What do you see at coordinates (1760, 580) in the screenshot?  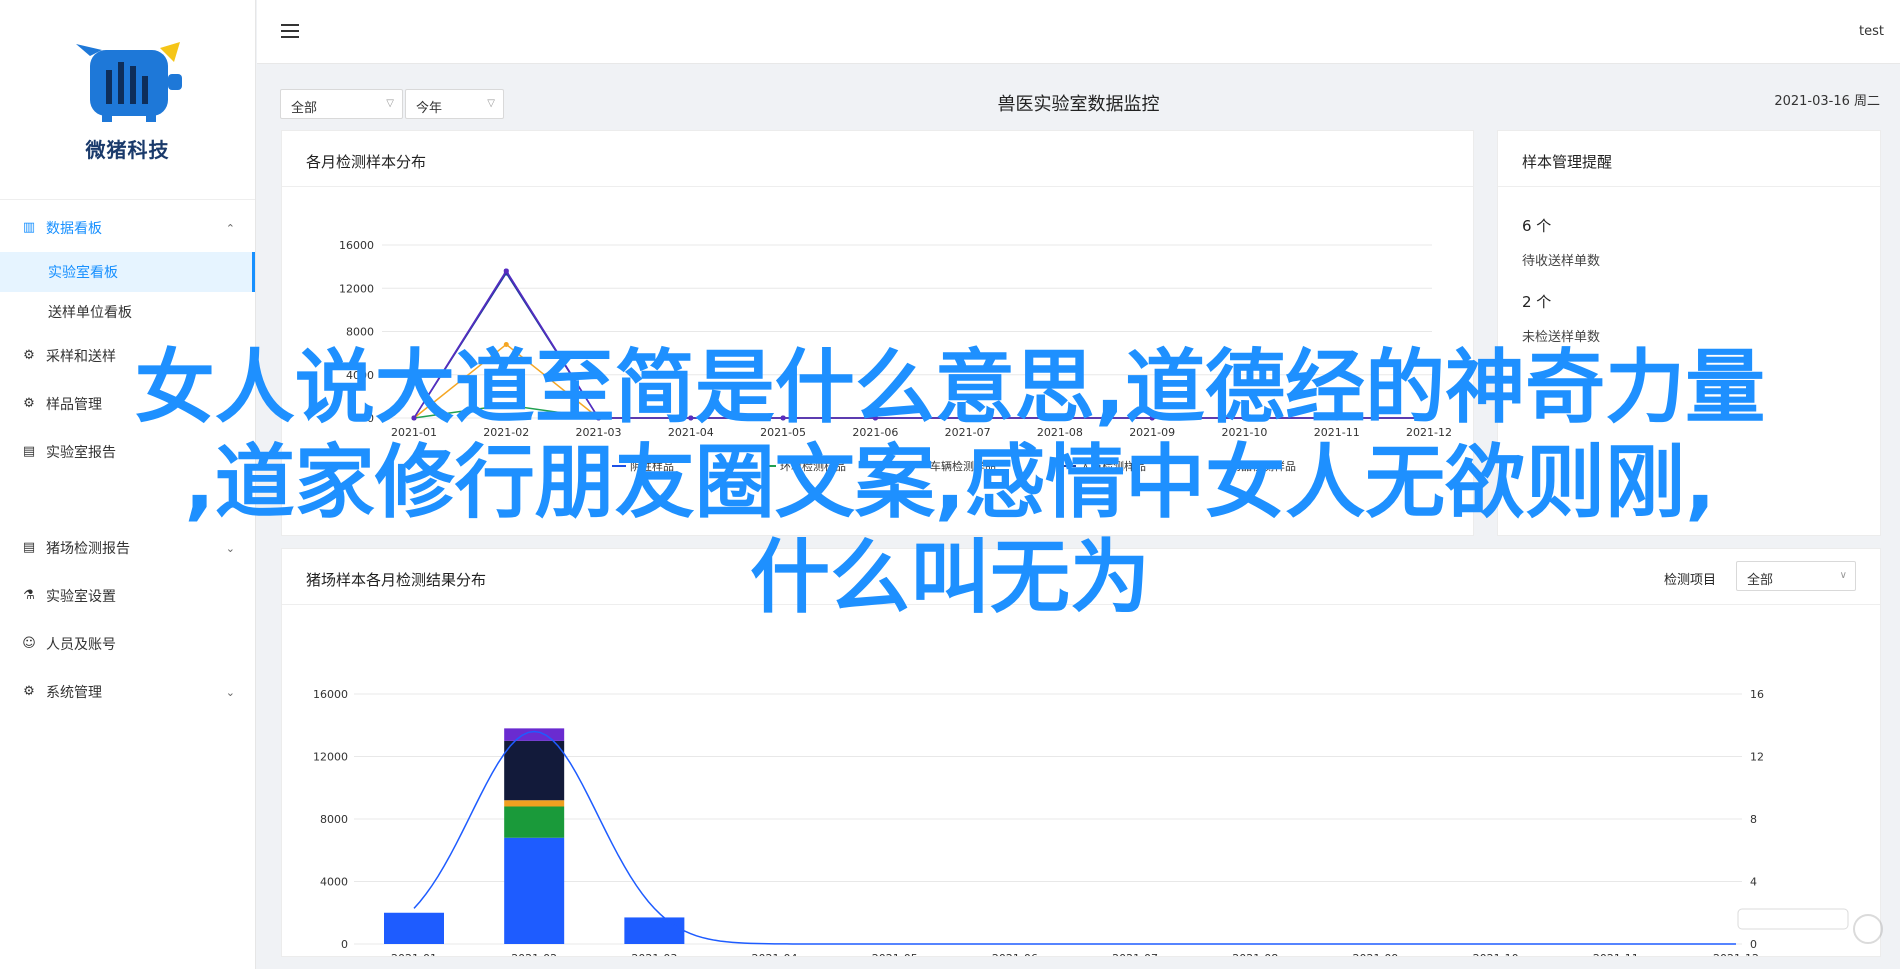 I see `test-item-select-value: 全部` at bounding box center [1760, 580].